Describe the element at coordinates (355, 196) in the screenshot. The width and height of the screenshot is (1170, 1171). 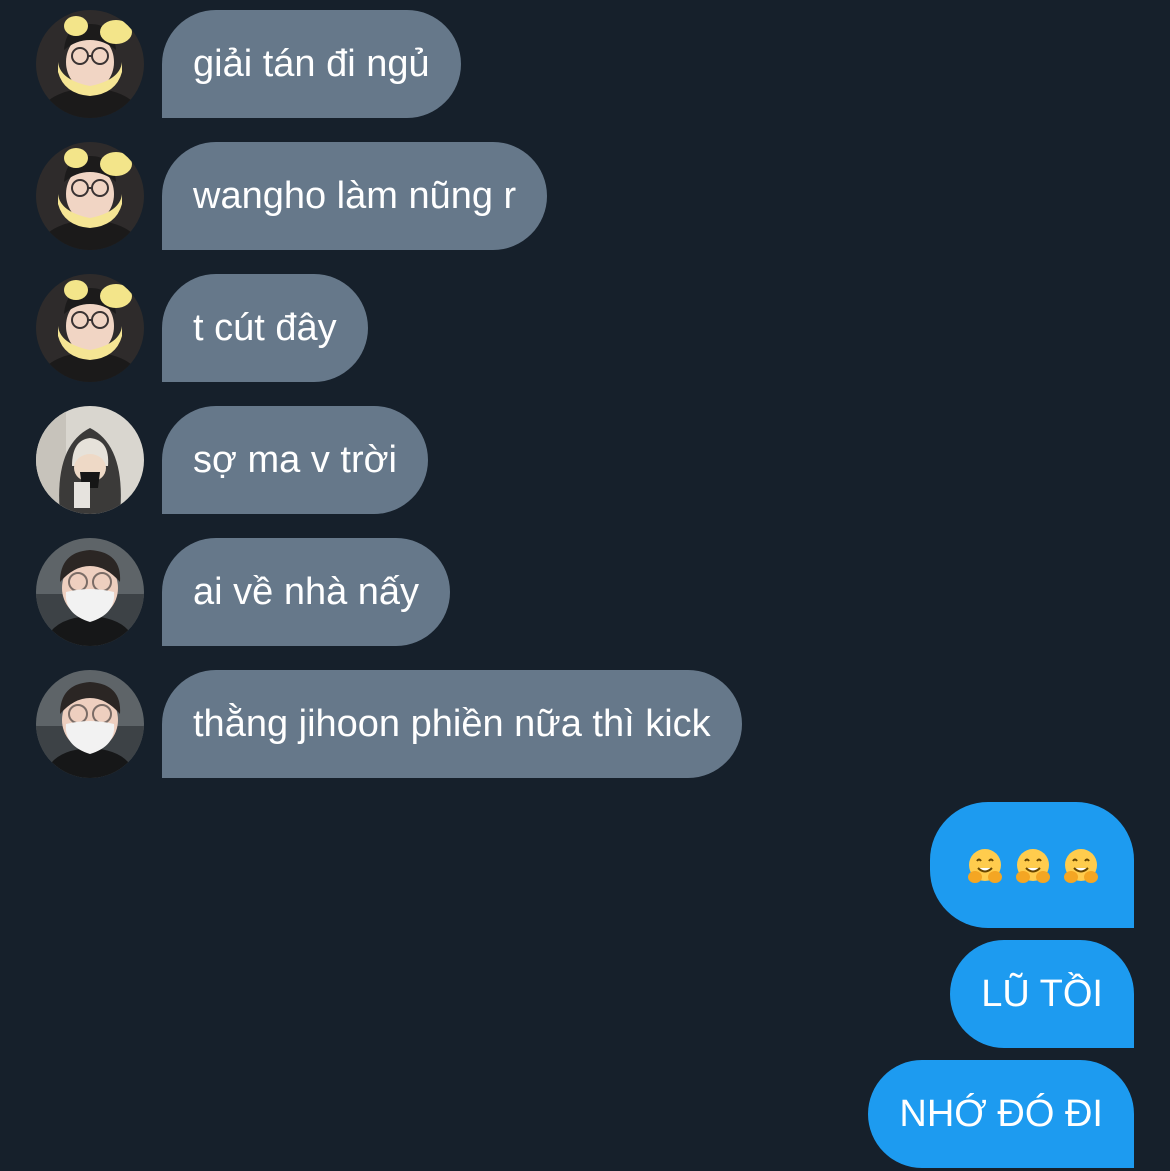
I see `incoming-message-bubble: wangho làm nũng r` at that location.